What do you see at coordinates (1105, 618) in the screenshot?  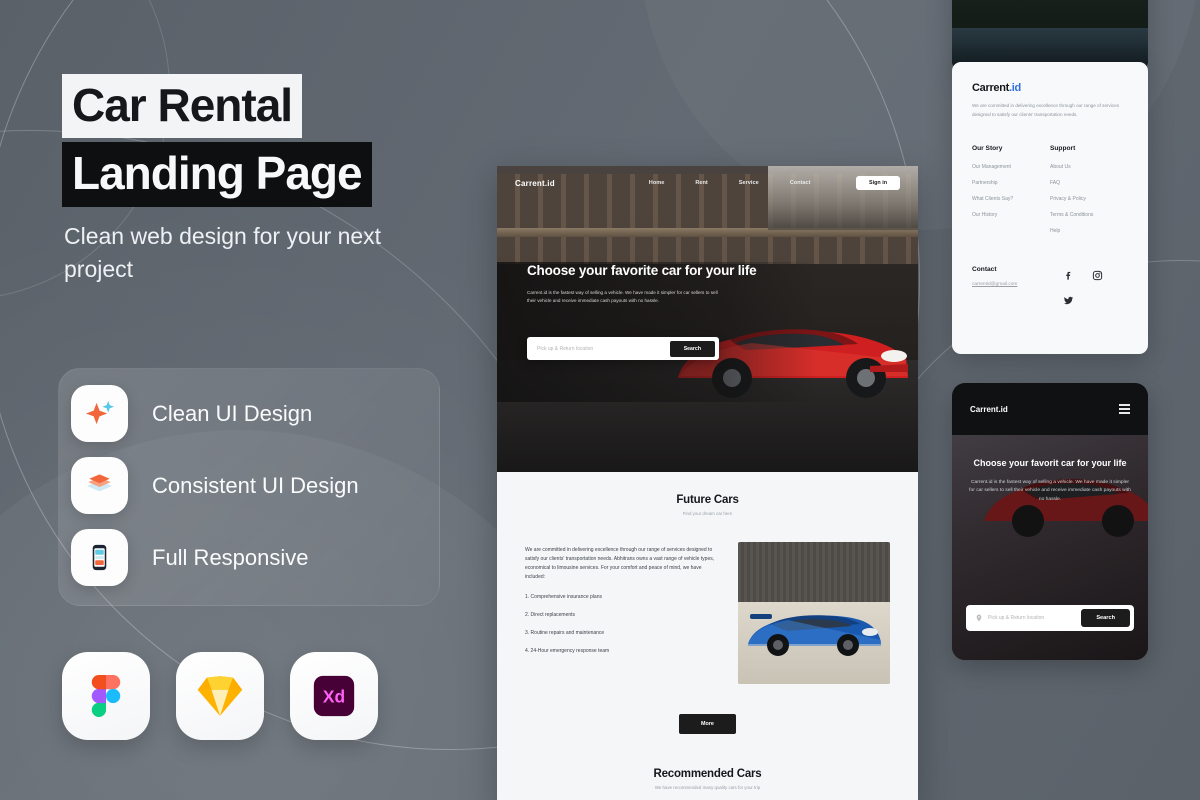 I see `mobile-search-button: Search` at bounding box center [1105, 618].